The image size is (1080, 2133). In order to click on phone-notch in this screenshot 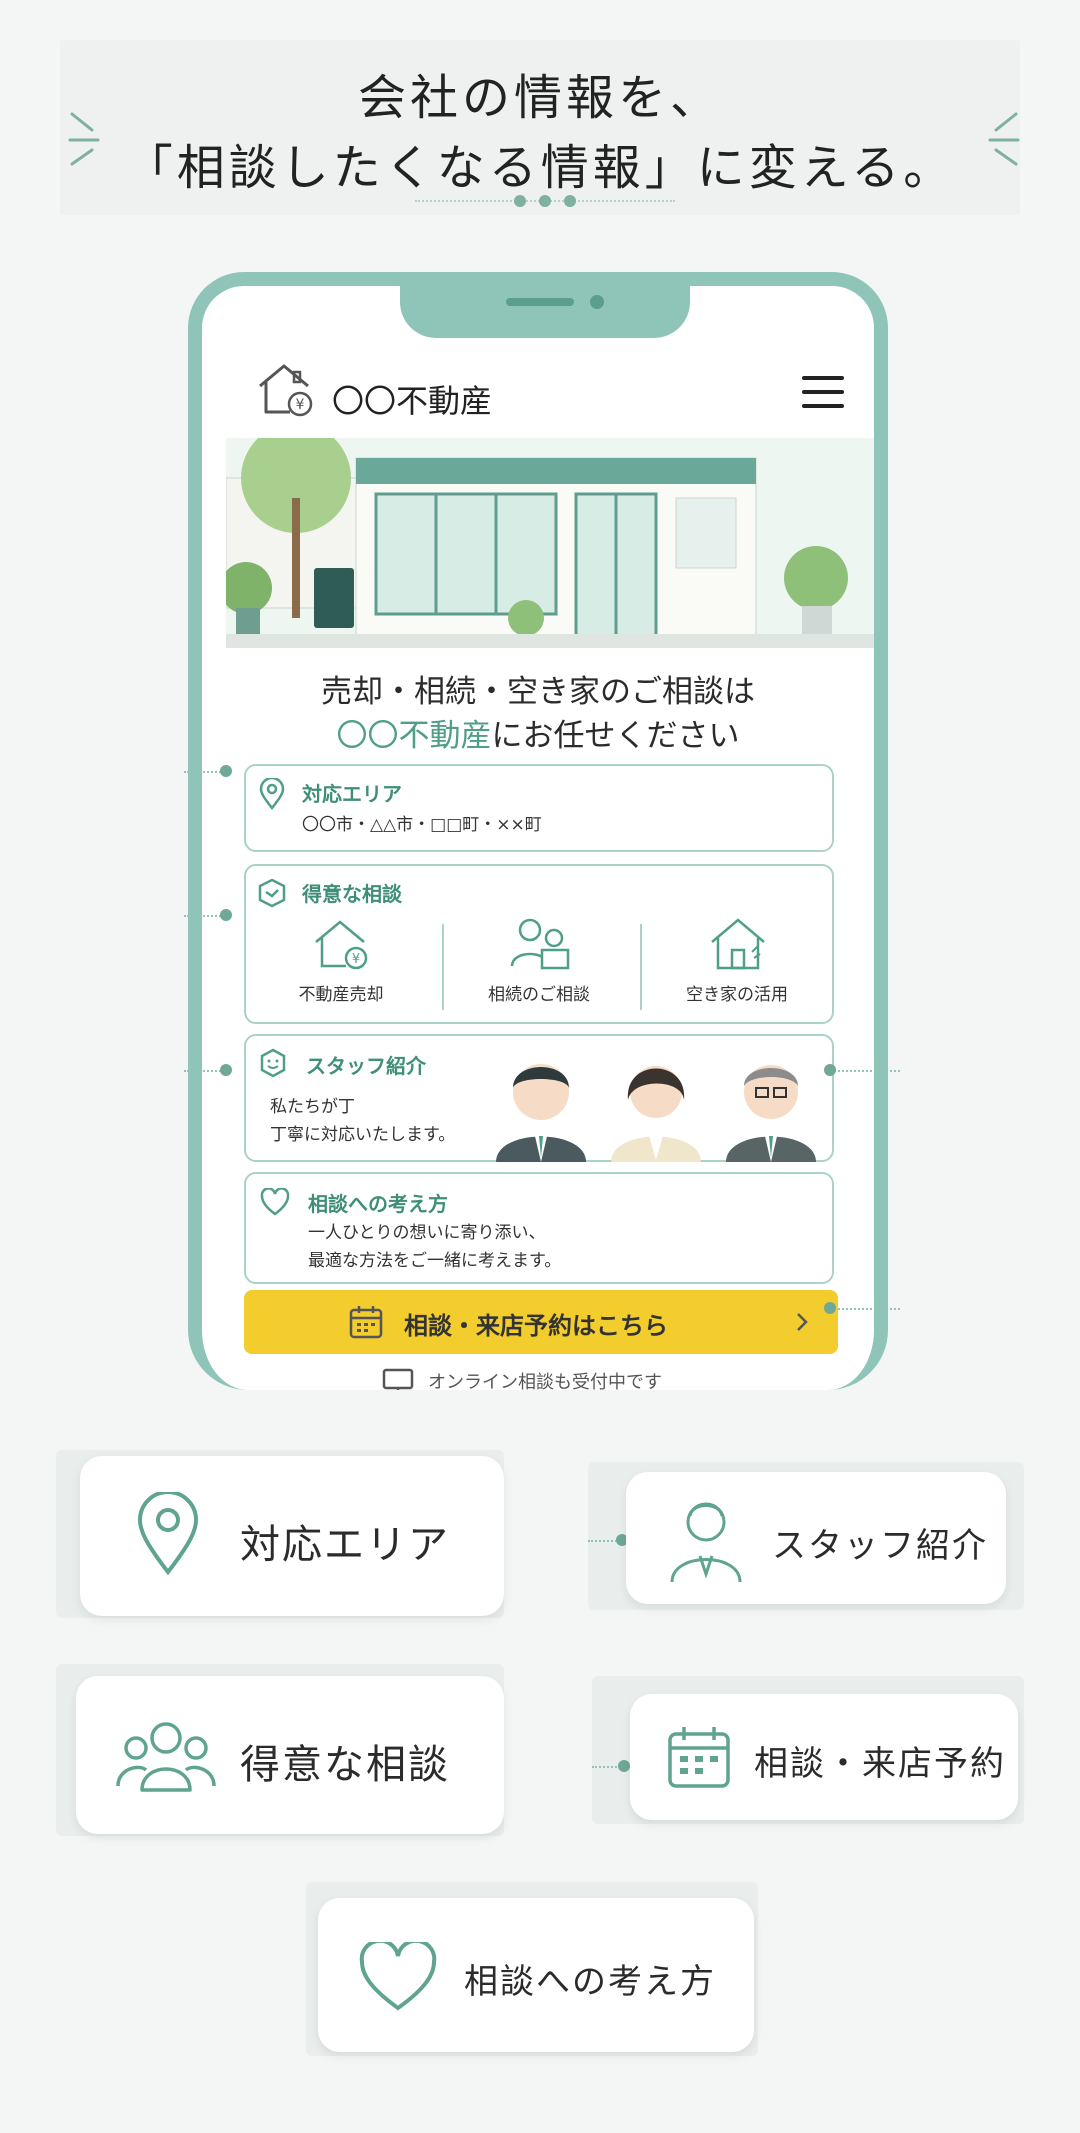, I will do `click(545, 312)`.